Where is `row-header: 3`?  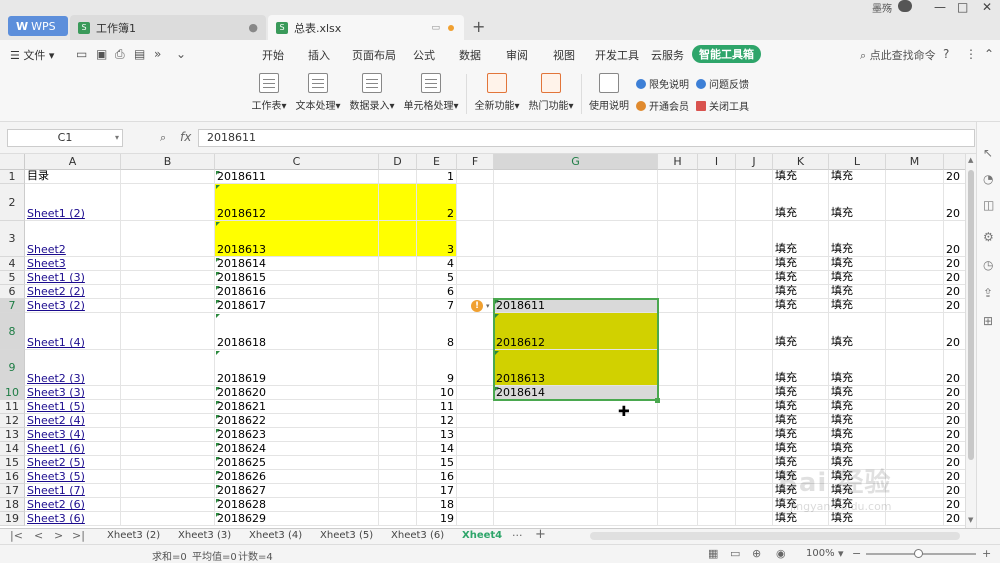
row-header: 3 is located at coordinates (12, 239).